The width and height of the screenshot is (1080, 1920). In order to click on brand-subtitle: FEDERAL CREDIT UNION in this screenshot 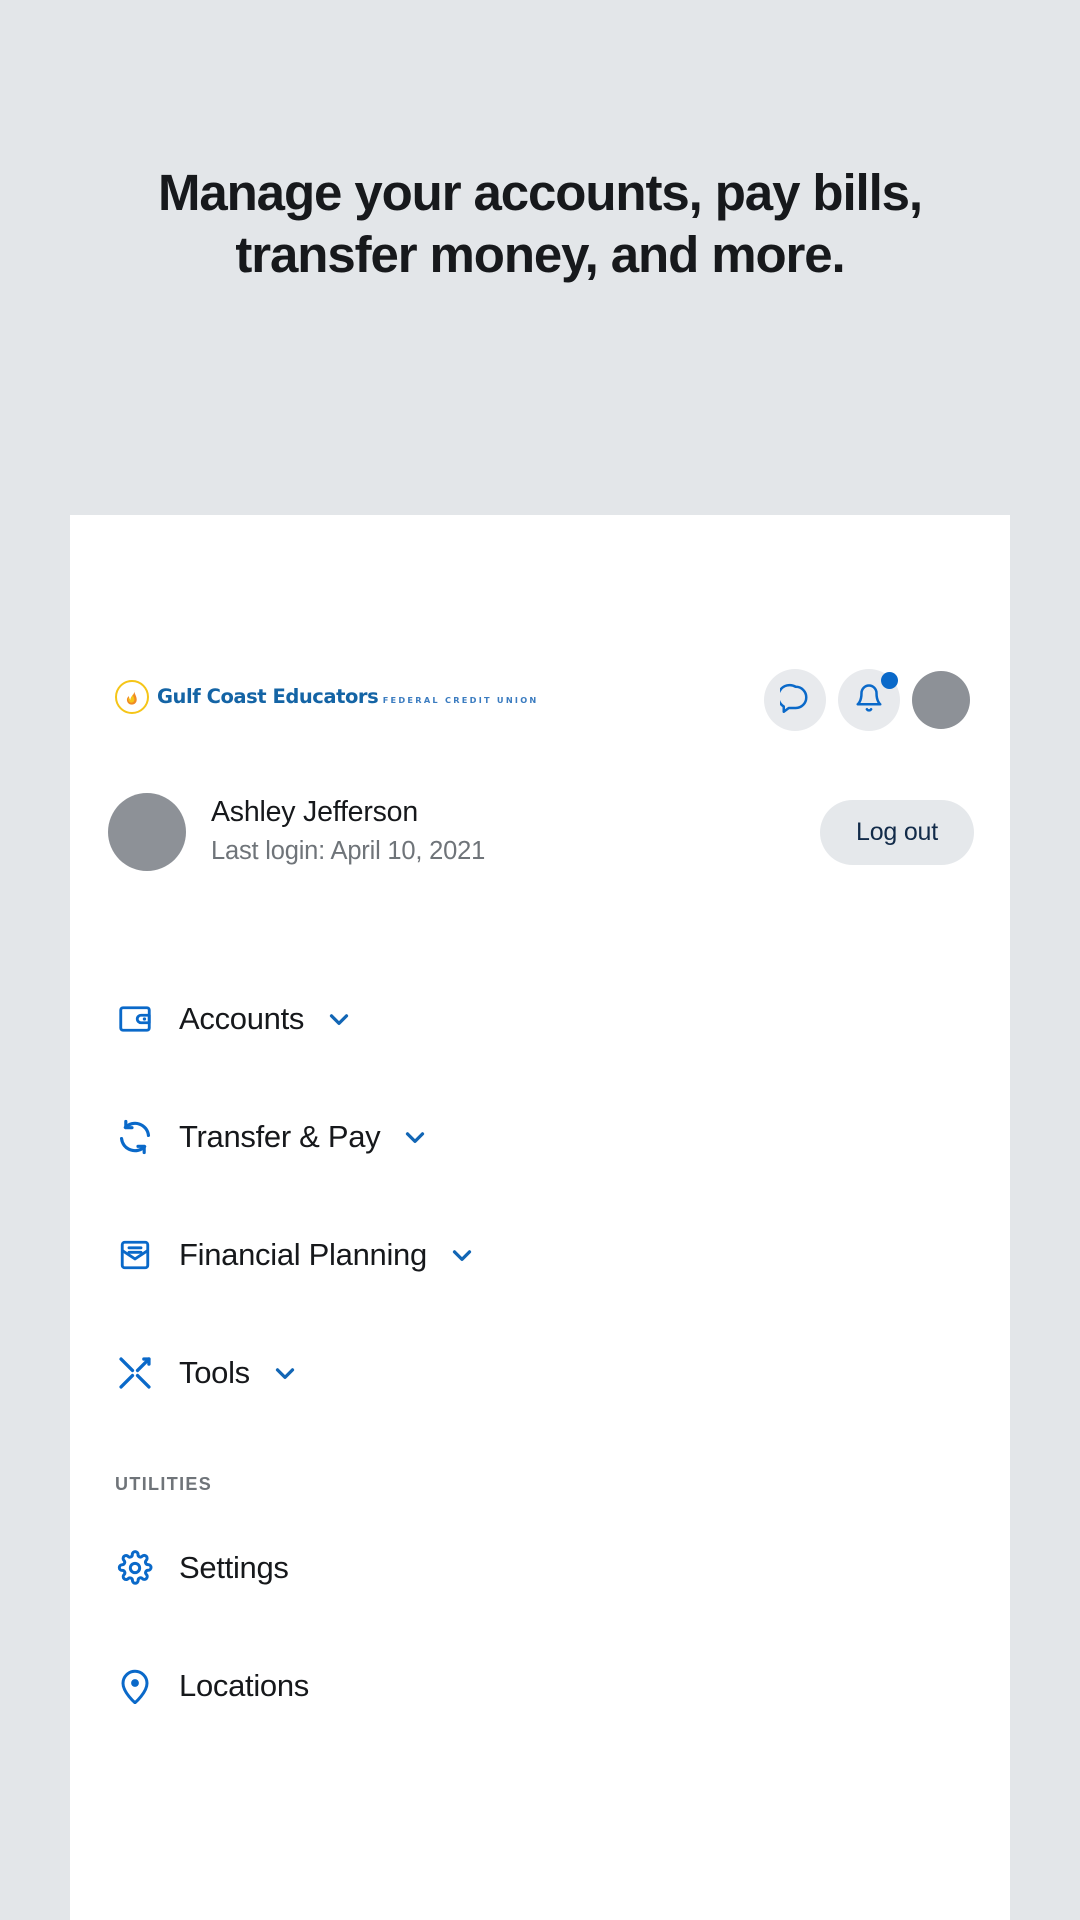, I will do `click(460, 700)`.